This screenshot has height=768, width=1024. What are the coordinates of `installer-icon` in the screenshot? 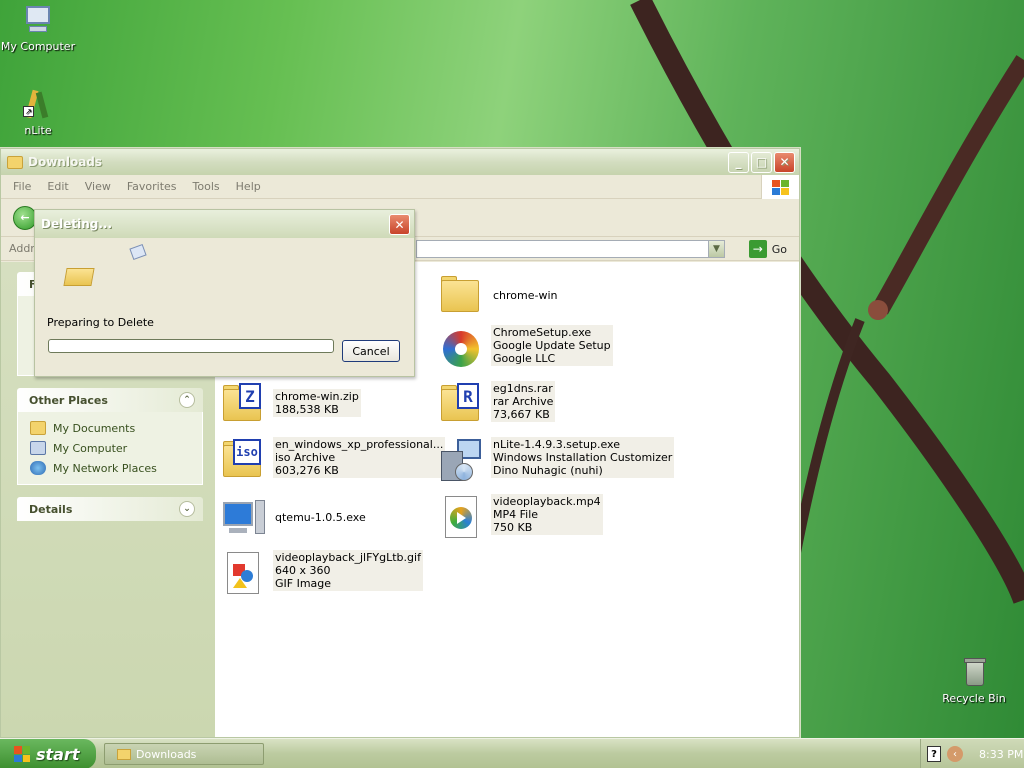 It's located at (461, 349).